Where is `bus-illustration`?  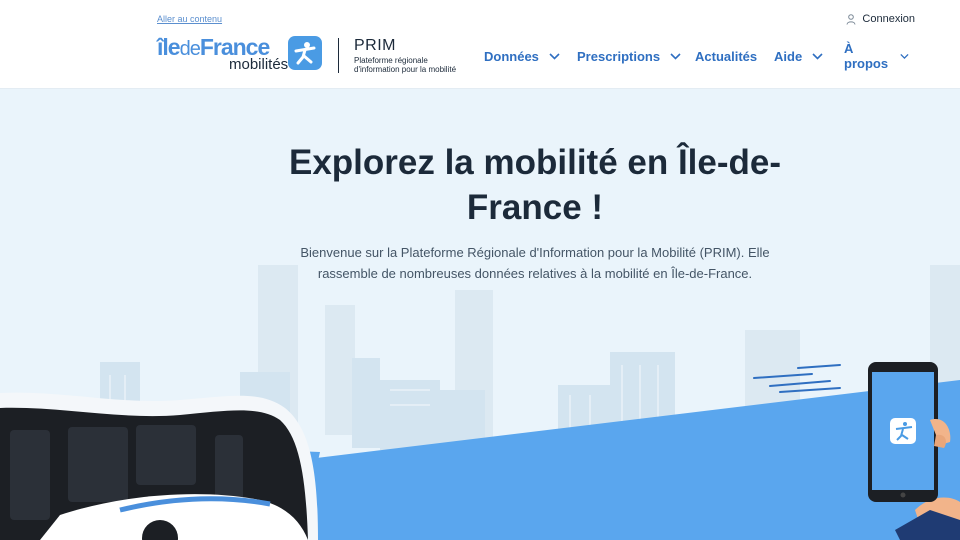 bus-illustration is located at coordinates (159, 466).